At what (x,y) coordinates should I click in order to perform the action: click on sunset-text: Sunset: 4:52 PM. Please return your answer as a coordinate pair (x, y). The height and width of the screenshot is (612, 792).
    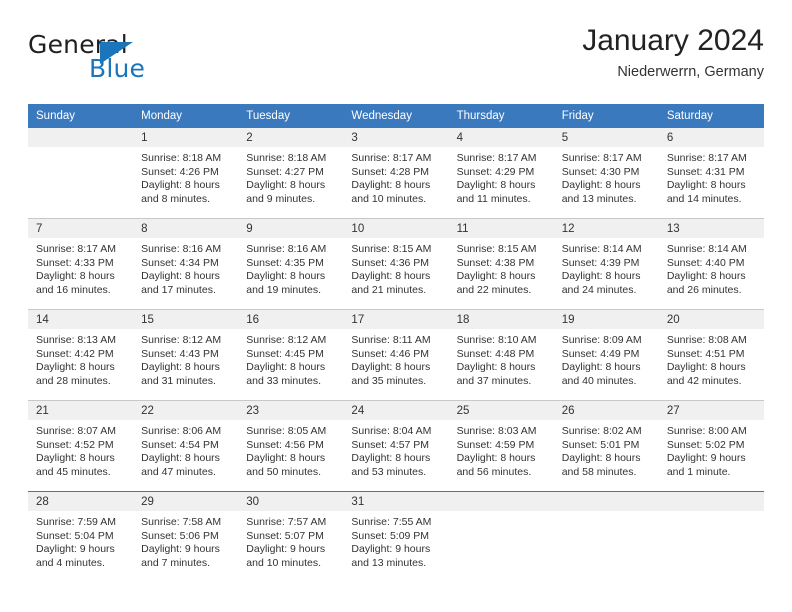
    Looking at the image, I should click on (75, 444).